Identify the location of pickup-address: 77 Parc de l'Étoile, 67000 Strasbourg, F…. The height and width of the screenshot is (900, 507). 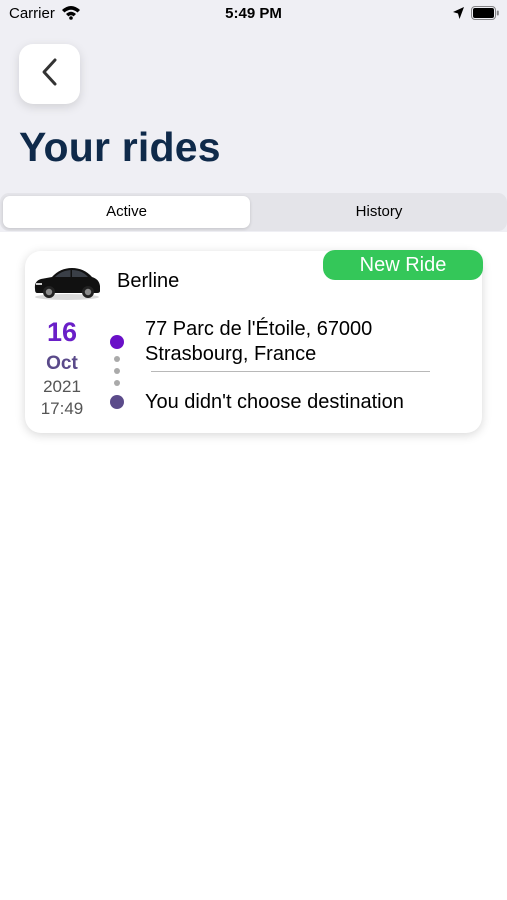
(259, 341).